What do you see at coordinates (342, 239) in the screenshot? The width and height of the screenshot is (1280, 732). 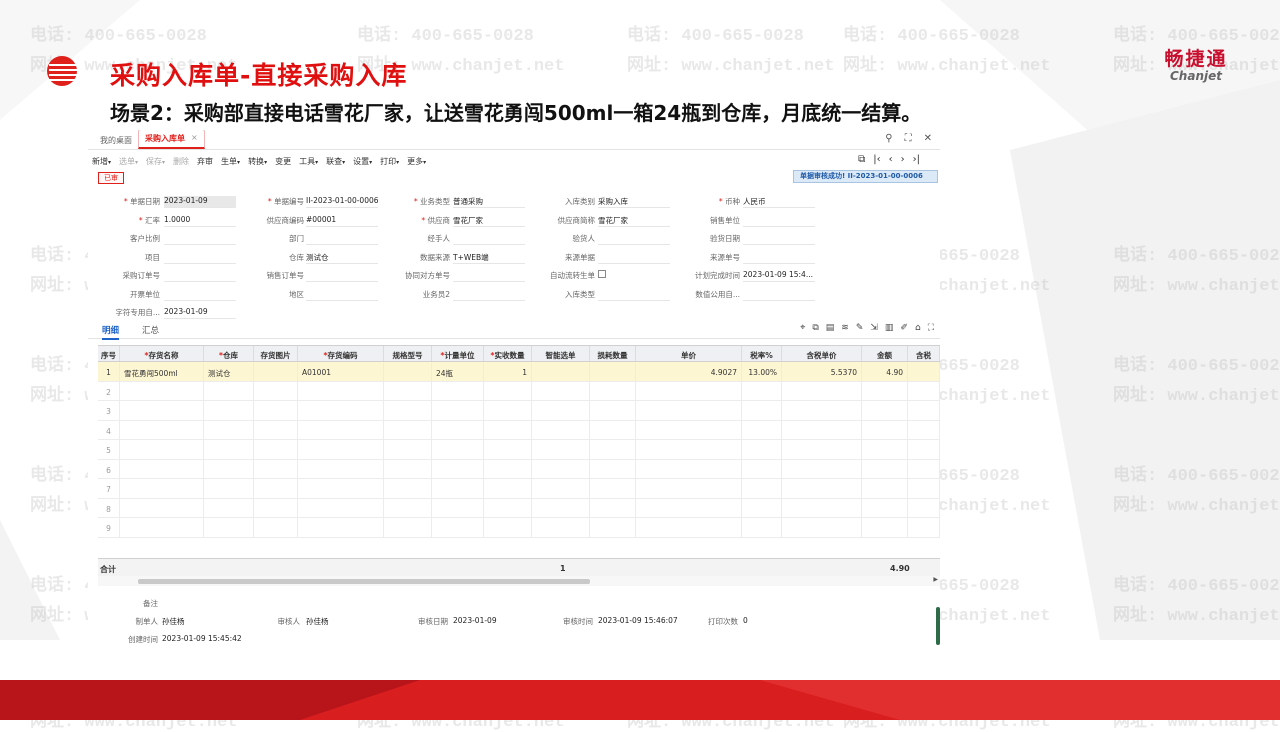 I see `dept-field` at bounding box center [342, 239].